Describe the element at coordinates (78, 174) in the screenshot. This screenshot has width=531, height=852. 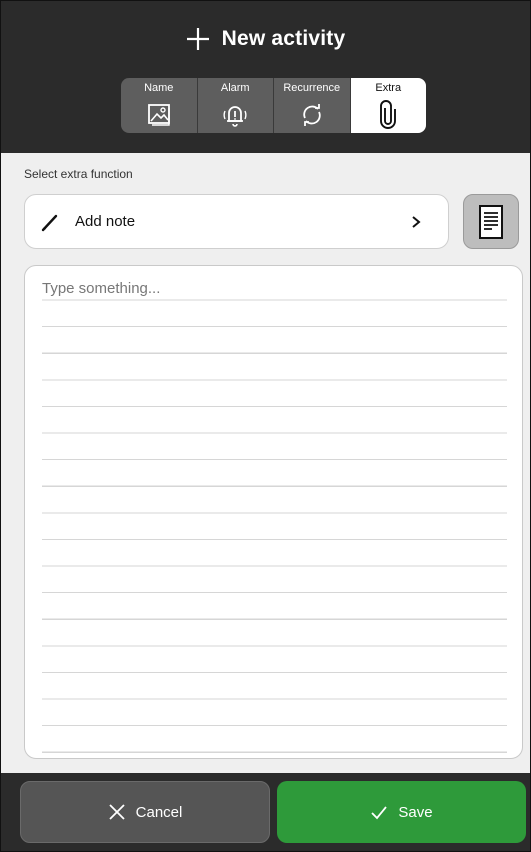
I see `section-label: Select extra function` at that location.